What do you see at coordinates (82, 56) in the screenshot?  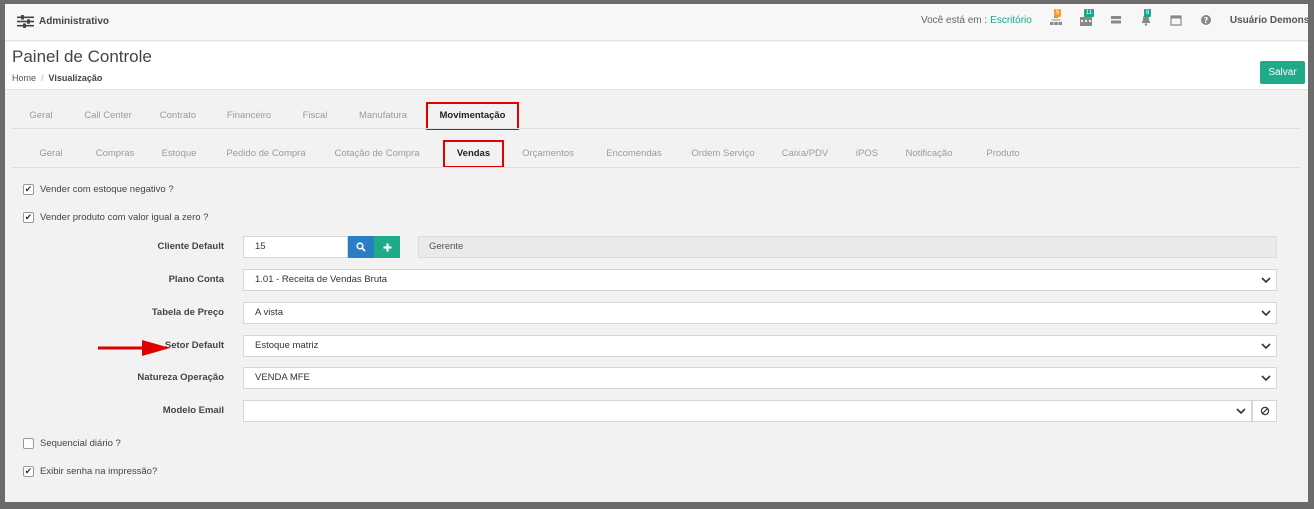 I see `page-title: Painel de Controle` at bounding box center [82, 56].